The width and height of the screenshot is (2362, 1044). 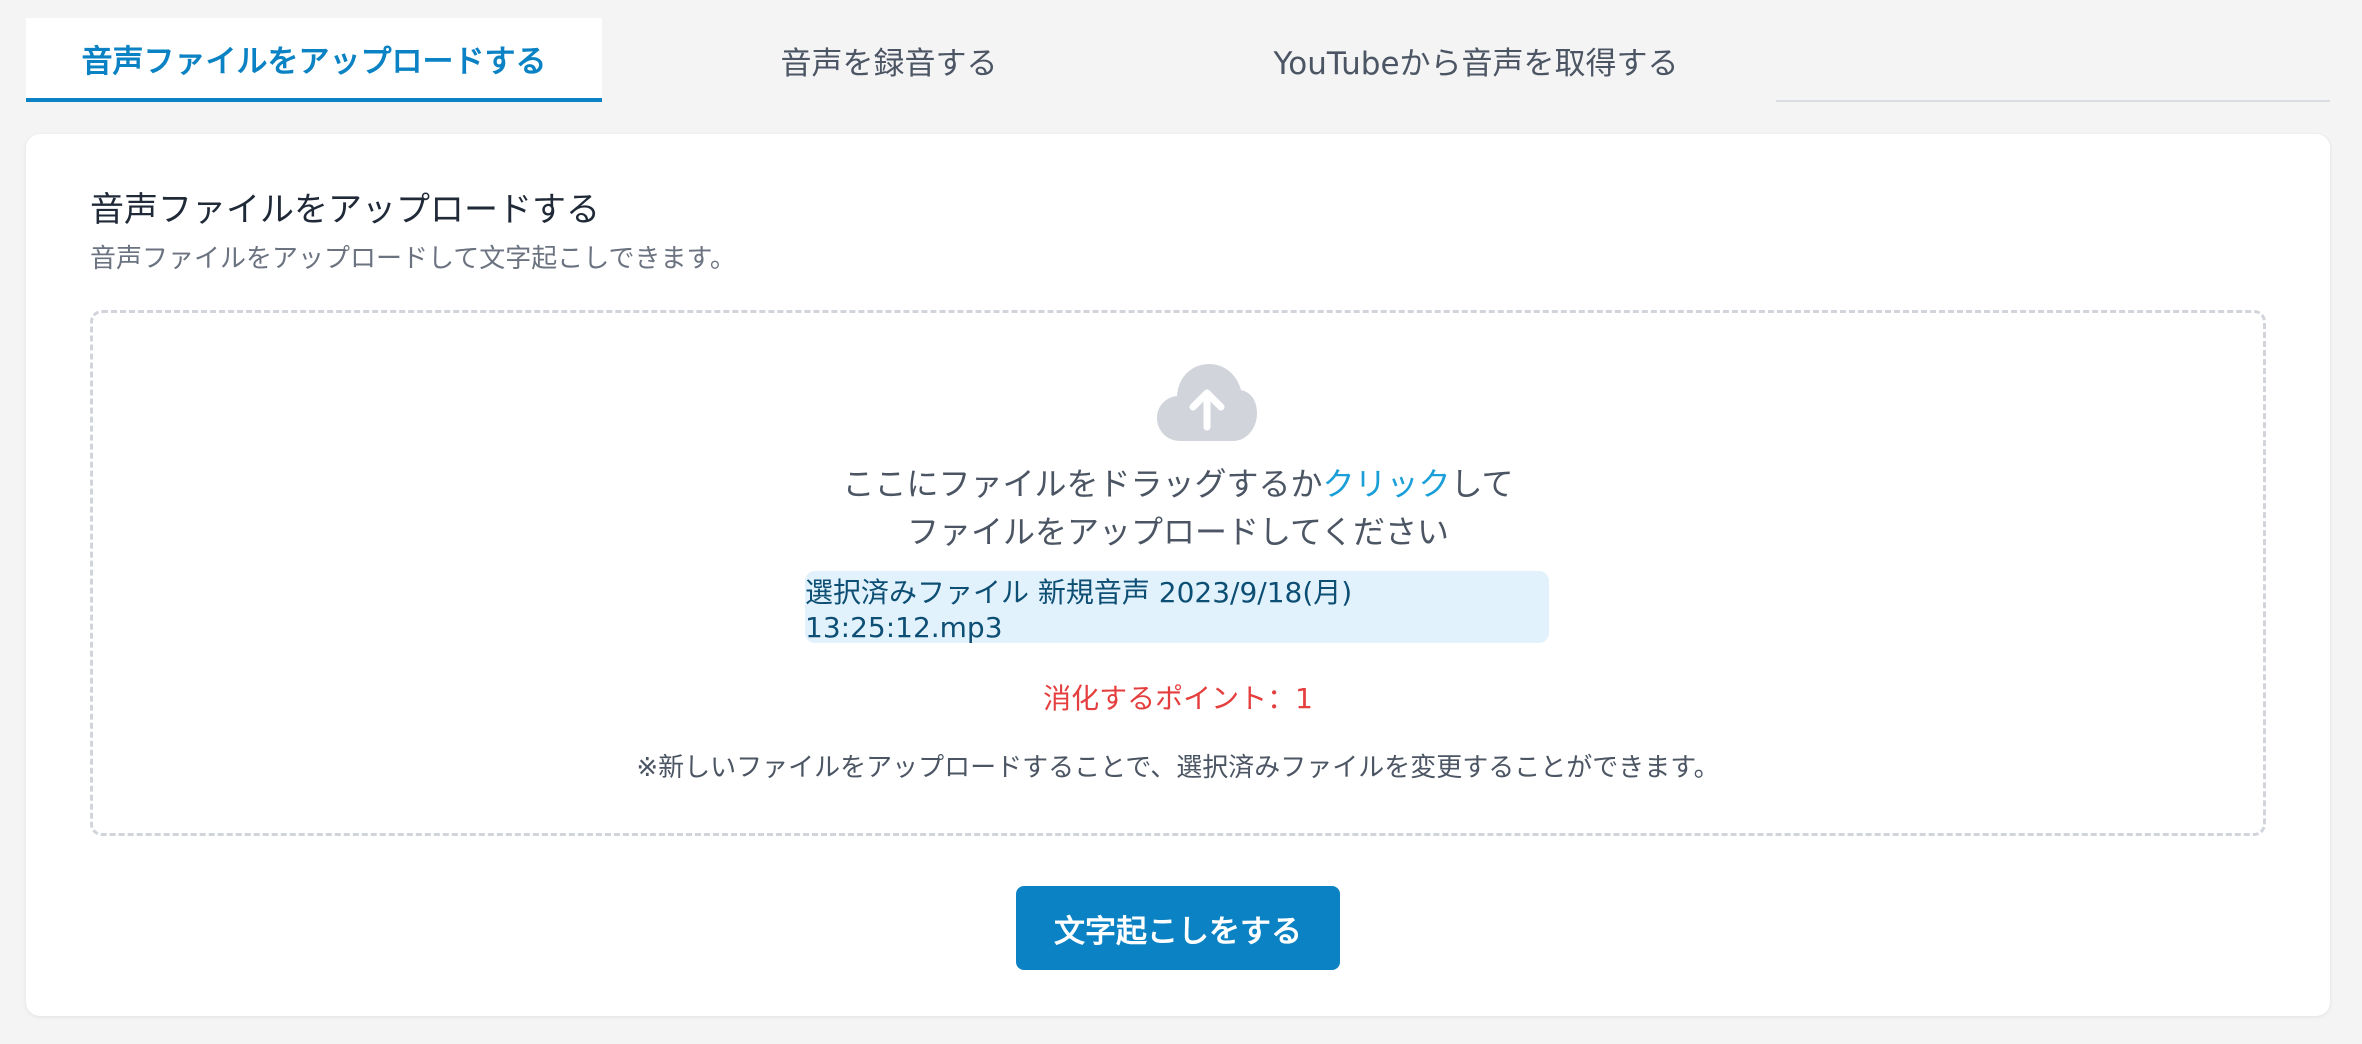 What do you see at coordinates (1207, 402) in the screenshot?
I see `cloud-upload-icon` at bounding box center [1207, 402].